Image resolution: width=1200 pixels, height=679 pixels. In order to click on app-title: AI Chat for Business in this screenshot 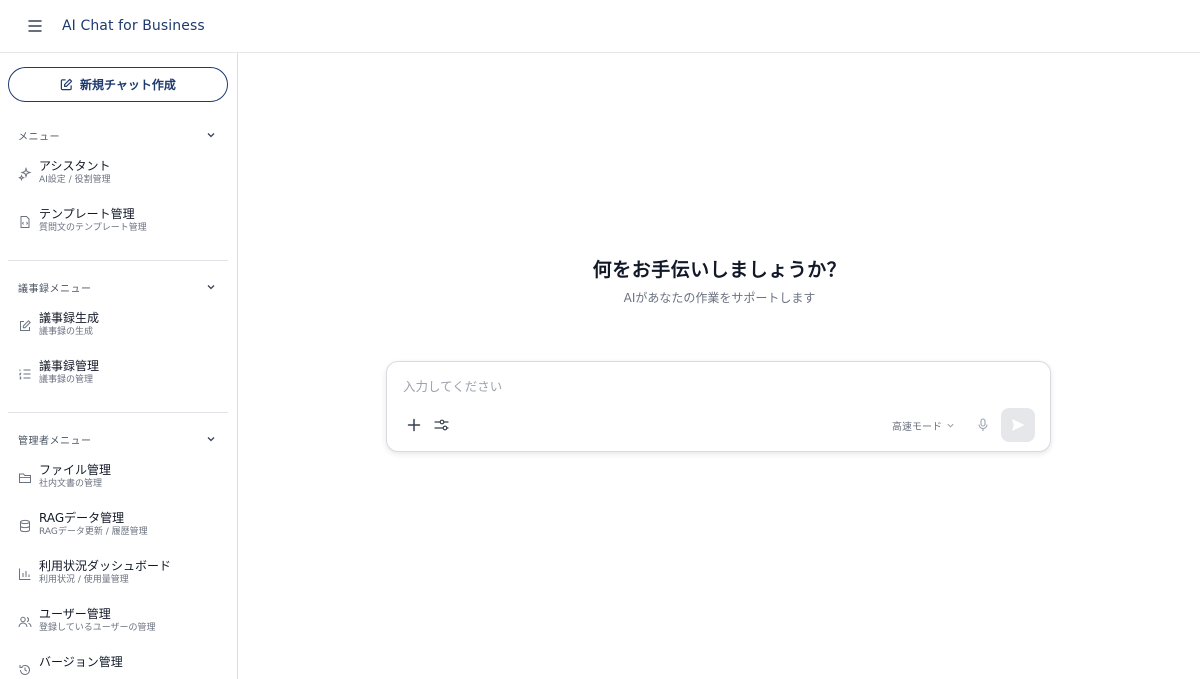, I will do `click(133, 26)`.